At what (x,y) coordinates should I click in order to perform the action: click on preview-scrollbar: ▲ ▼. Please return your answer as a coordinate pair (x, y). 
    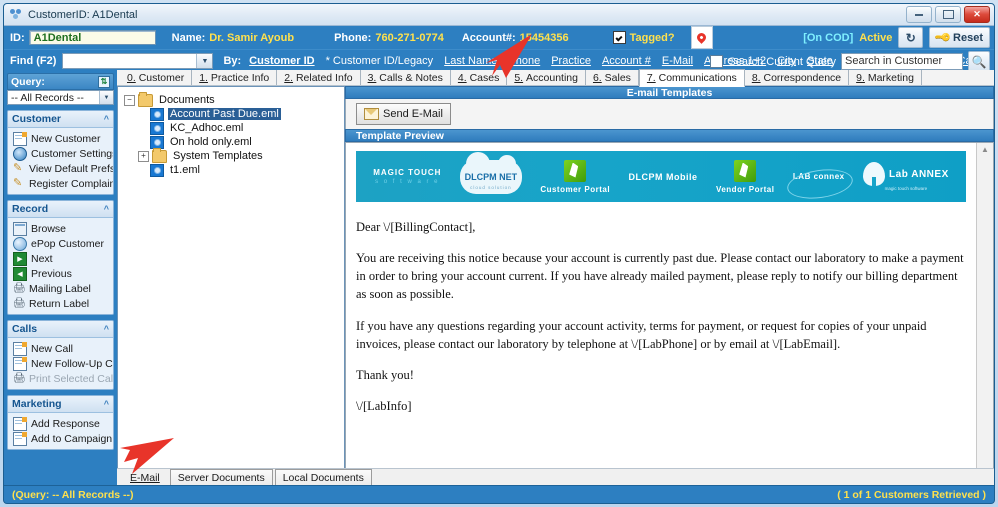
    Looking at the image, I should click on (984, 313).